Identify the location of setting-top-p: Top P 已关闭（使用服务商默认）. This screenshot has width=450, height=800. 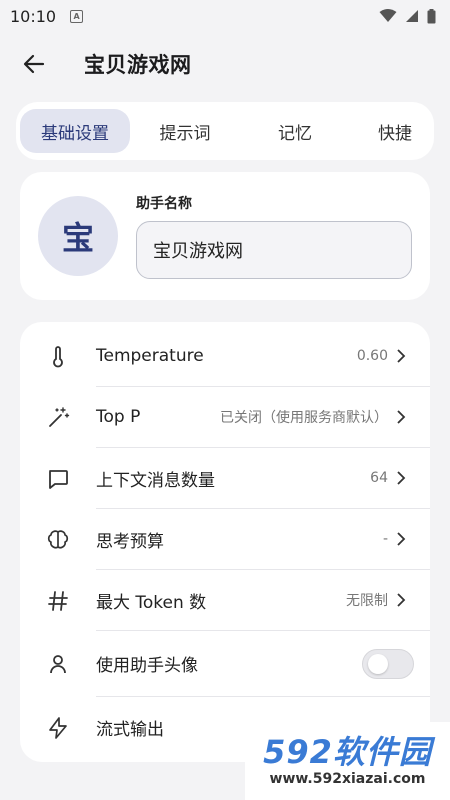
(225, 417).